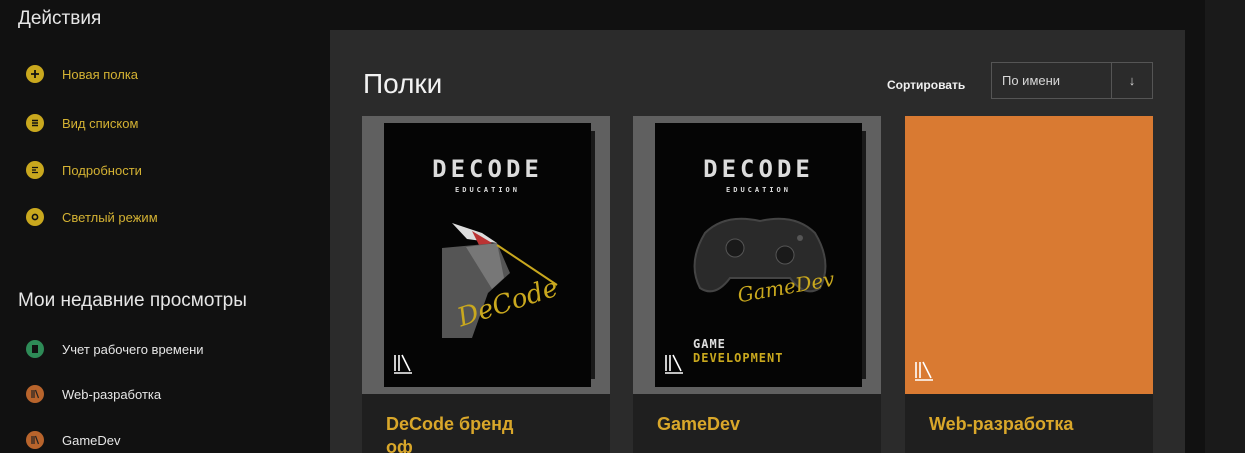 The width and height of the screenshot is (1245, 453). I want to click on recent-item-work-time: Учет рабочего времени, so click(115, 349).